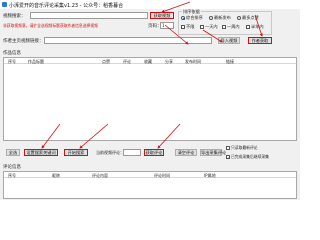  What do you see at coordinates (56, 176) in the screenshot?
I see `column-header: 昵称` at bounding box center [56, 176].